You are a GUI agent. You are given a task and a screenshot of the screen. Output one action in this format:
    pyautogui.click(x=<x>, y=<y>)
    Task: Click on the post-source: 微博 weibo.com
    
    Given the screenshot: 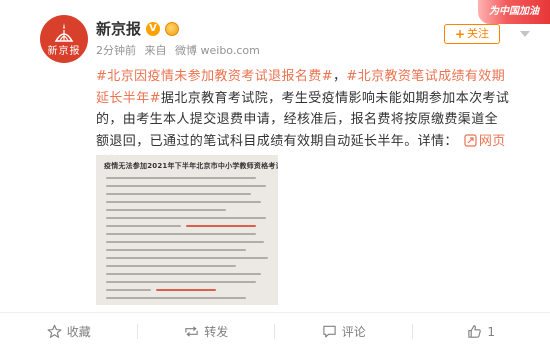 What is the action you would take?
    pyautogui.click(x=217, y=50)
    